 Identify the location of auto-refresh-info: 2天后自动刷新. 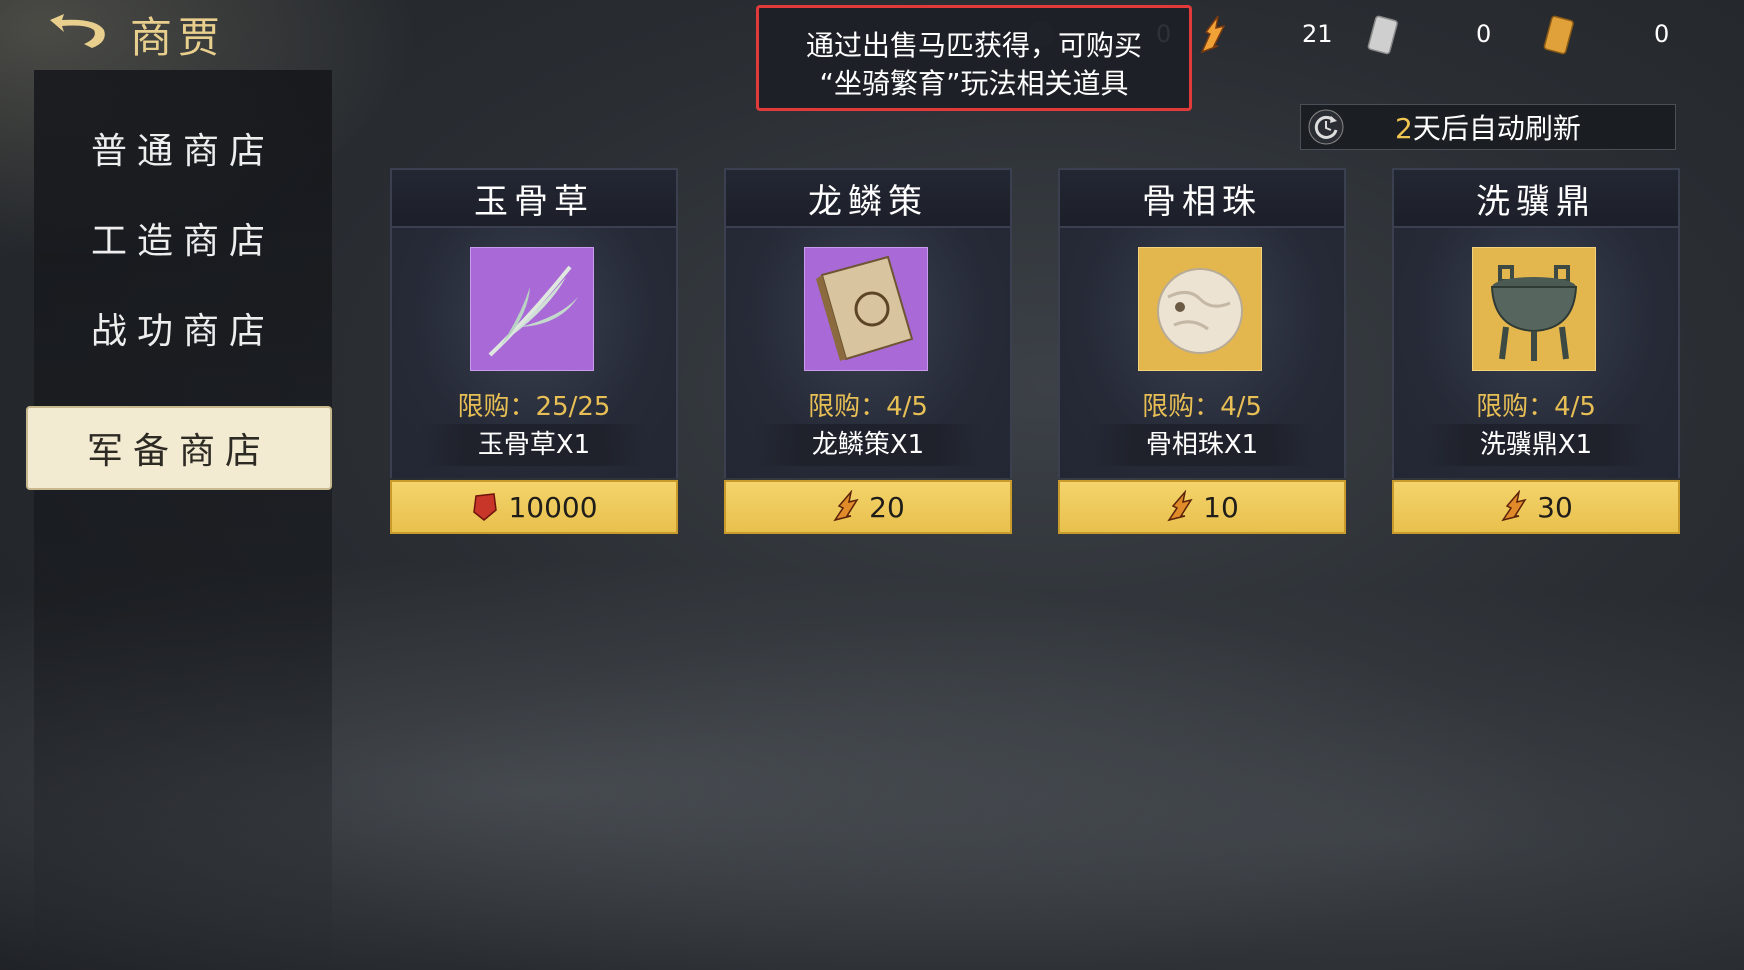
(1488, 127).